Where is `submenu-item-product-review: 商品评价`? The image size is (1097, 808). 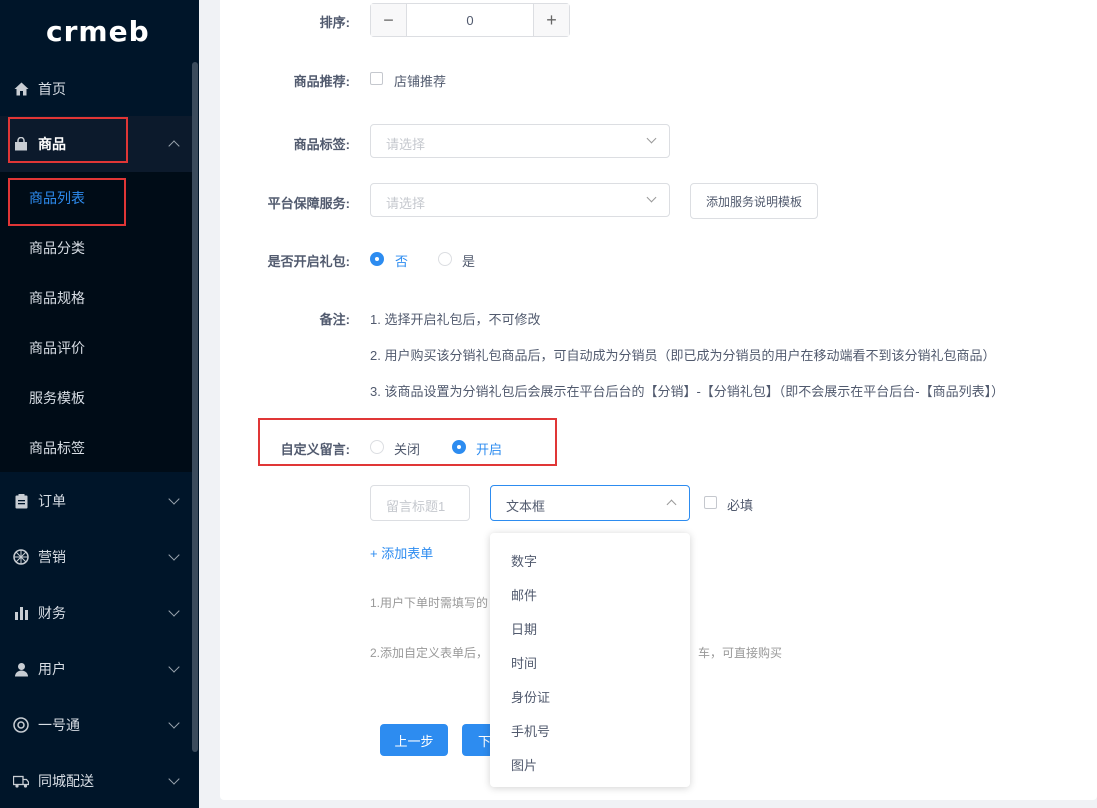
submenu-item-product-review: 商品评价 is located at coordinates (96, 348).